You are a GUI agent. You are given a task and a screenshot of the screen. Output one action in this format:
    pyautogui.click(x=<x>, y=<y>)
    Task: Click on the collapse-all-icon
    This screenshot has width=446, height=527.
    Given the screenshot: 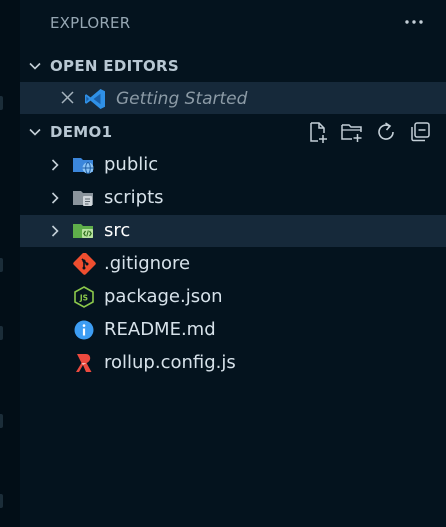 What is the action you would take?
    pyautogui.click(x=420, y=132)
    